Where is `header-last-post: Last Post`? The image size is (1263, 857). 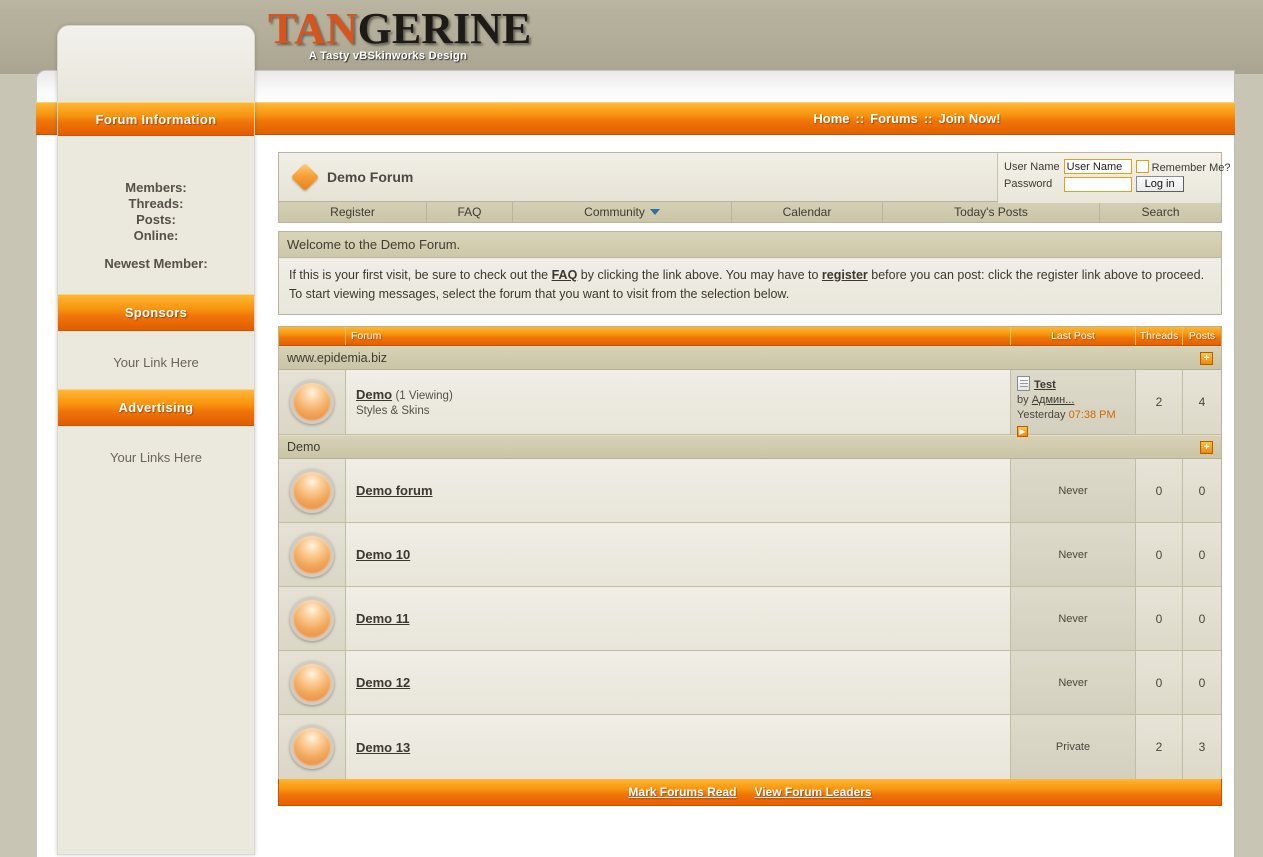
header-last-post: Last Post is located at coordinates (1073, 336).